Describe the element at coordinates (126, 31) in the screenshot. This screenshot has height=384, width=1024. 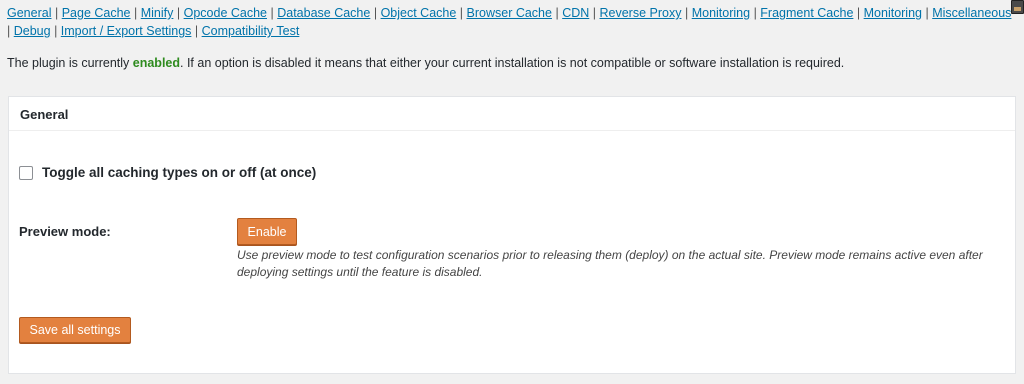
I see `nav-link-import-export: Import / Export Settings` at that location.